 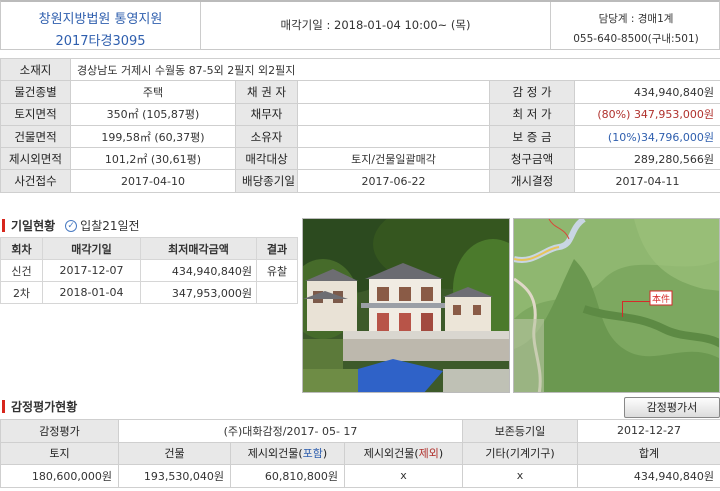 What do you see at coordinates (91, 292) in the screenshot?
I see `date: 2018-01-04` at bounding box center [91, 292].